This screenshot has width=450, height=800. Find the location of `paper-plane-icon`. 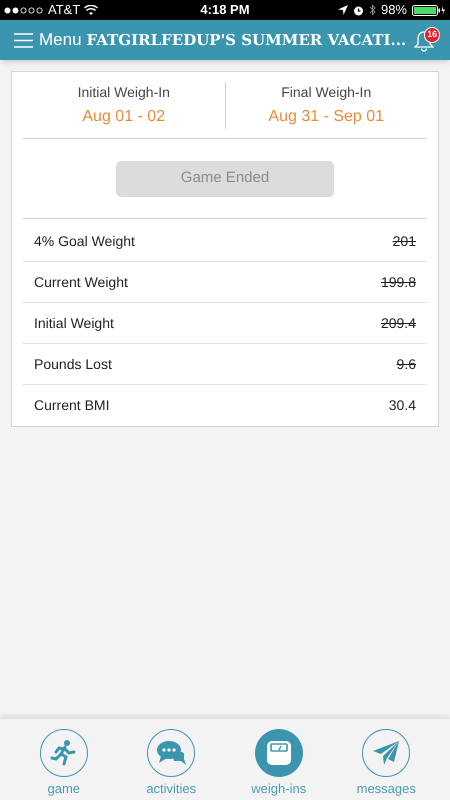

paper-plane-icon is located at coordinates (386, 753).